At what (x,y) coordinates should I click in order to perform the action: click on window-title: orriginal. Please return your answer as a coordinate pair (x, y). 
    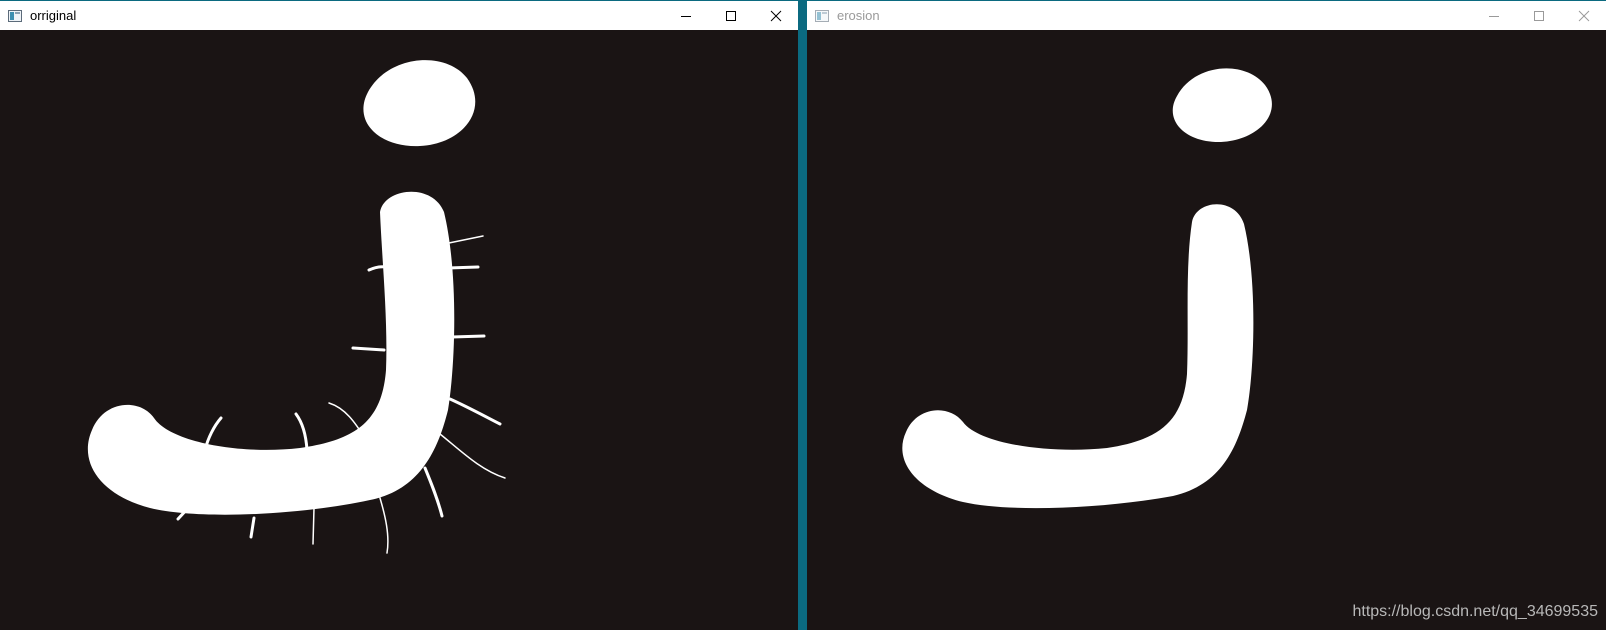
    Looking at the image, I should click on (53, 15).